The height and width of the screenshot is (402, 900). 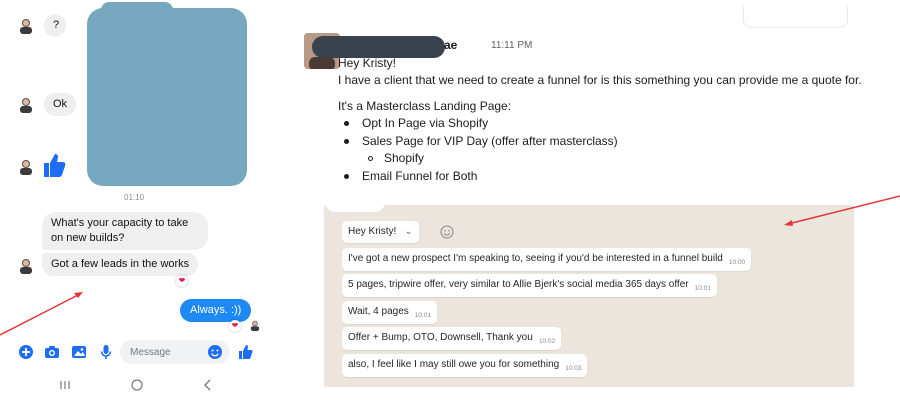 What do you see at coordinates (52, 352) in the screenshot?
I see `camera-icon` at bounding box center [52, 352].